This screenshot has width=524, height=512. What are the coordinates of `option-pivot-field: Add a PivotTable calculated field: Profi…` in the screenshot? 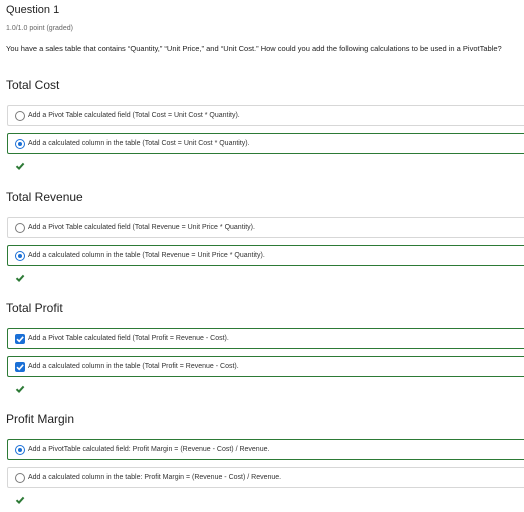 It's located at (265, 449).